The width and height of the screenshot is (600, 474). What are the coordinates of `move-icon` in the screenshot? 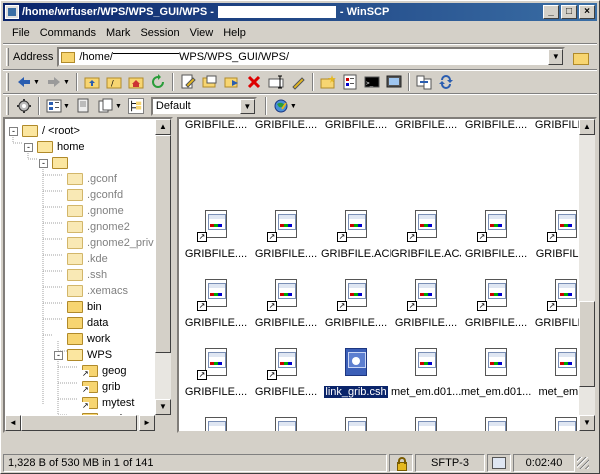 It's located at (232, 82).